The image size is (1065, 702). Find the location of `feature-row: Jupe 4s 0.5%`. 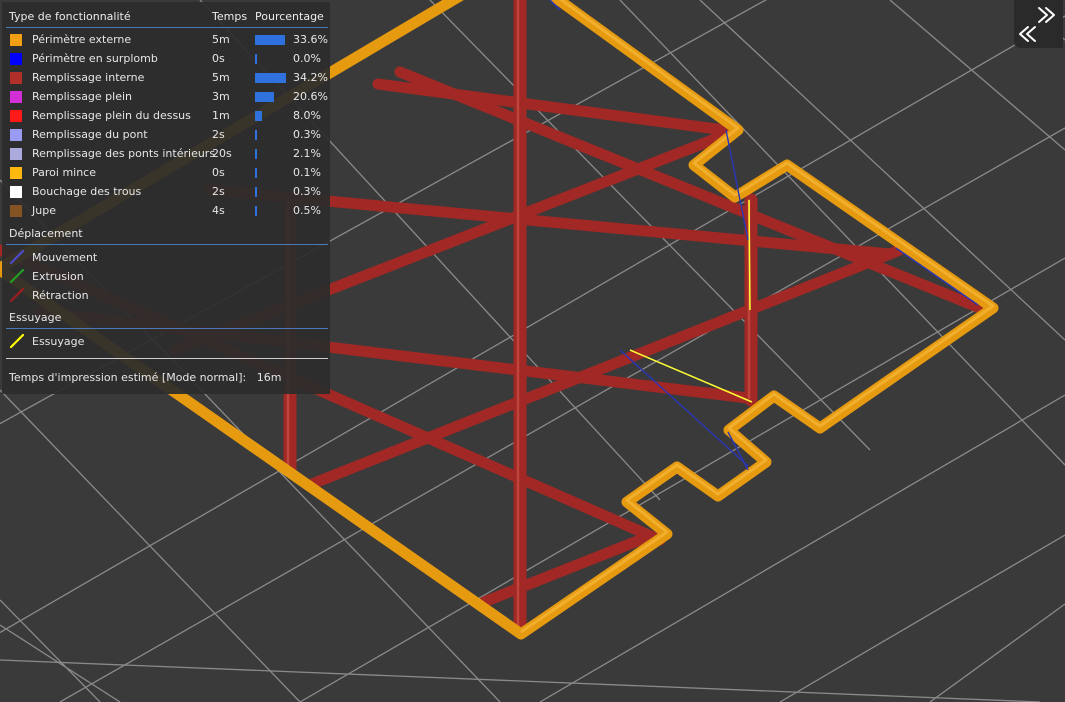

feature-row: Jupe 4s 0.5% is located at coordinates (166, 211).